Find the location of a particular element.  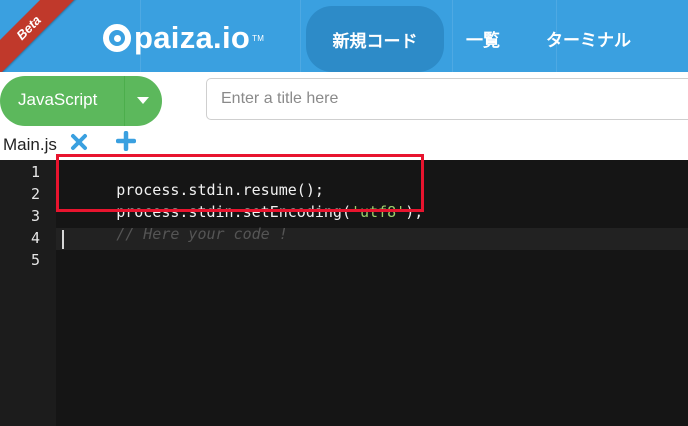

file-tab-main-js: Main.js is located at coordinates (30, 145).